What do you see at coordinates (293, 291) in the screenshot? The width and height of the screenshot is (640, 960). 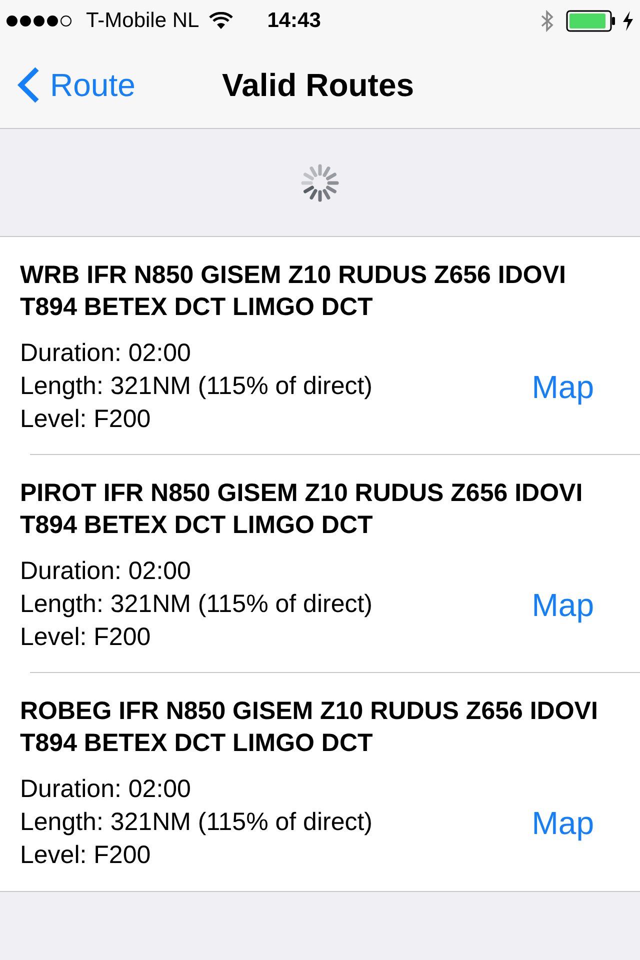 I see `route-title: WRB IFR N850 GISEM Z10 RUDUS Z656 IDOVI T894 BETEX DCT LIMGO DCT` at bounding box center [293, 291].